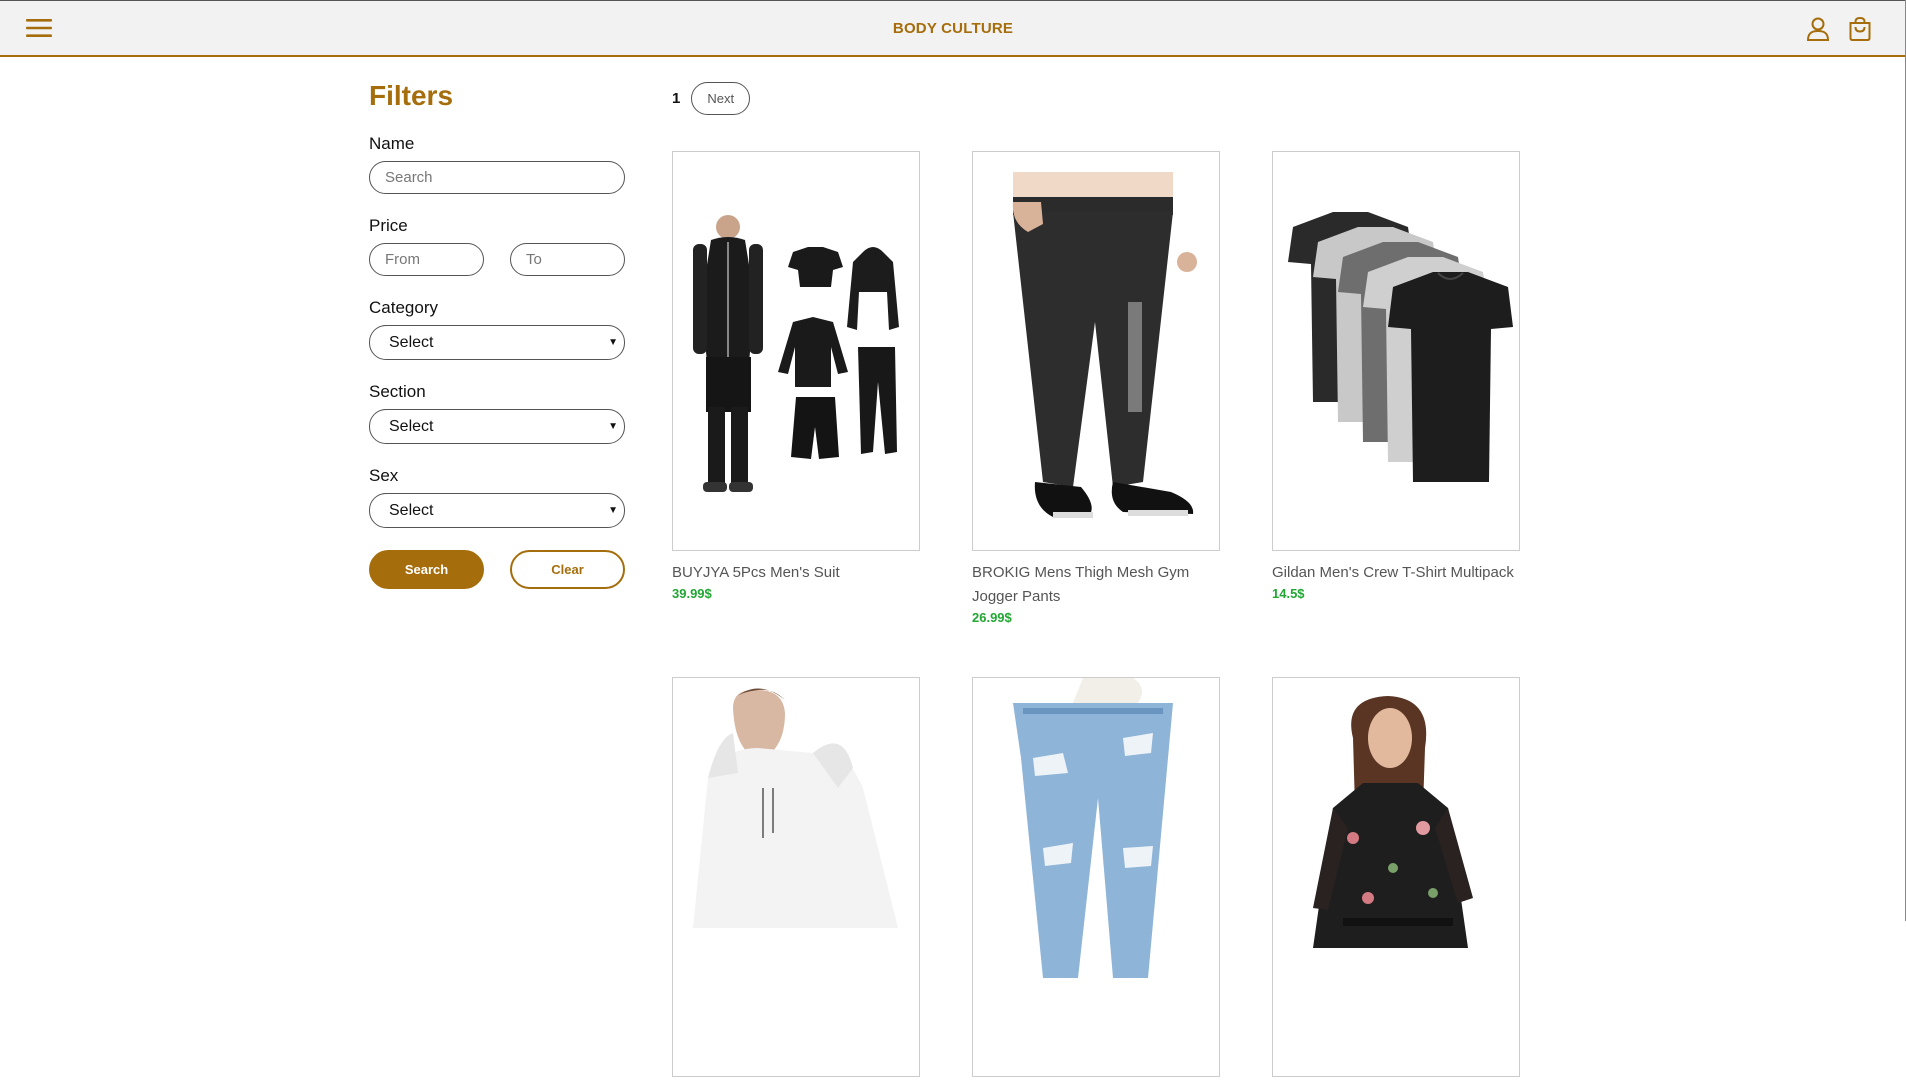  What do you see at coordinates (1818, 29) in the screenshot?
I see `user-icon` at bounding box center [1818, 29].